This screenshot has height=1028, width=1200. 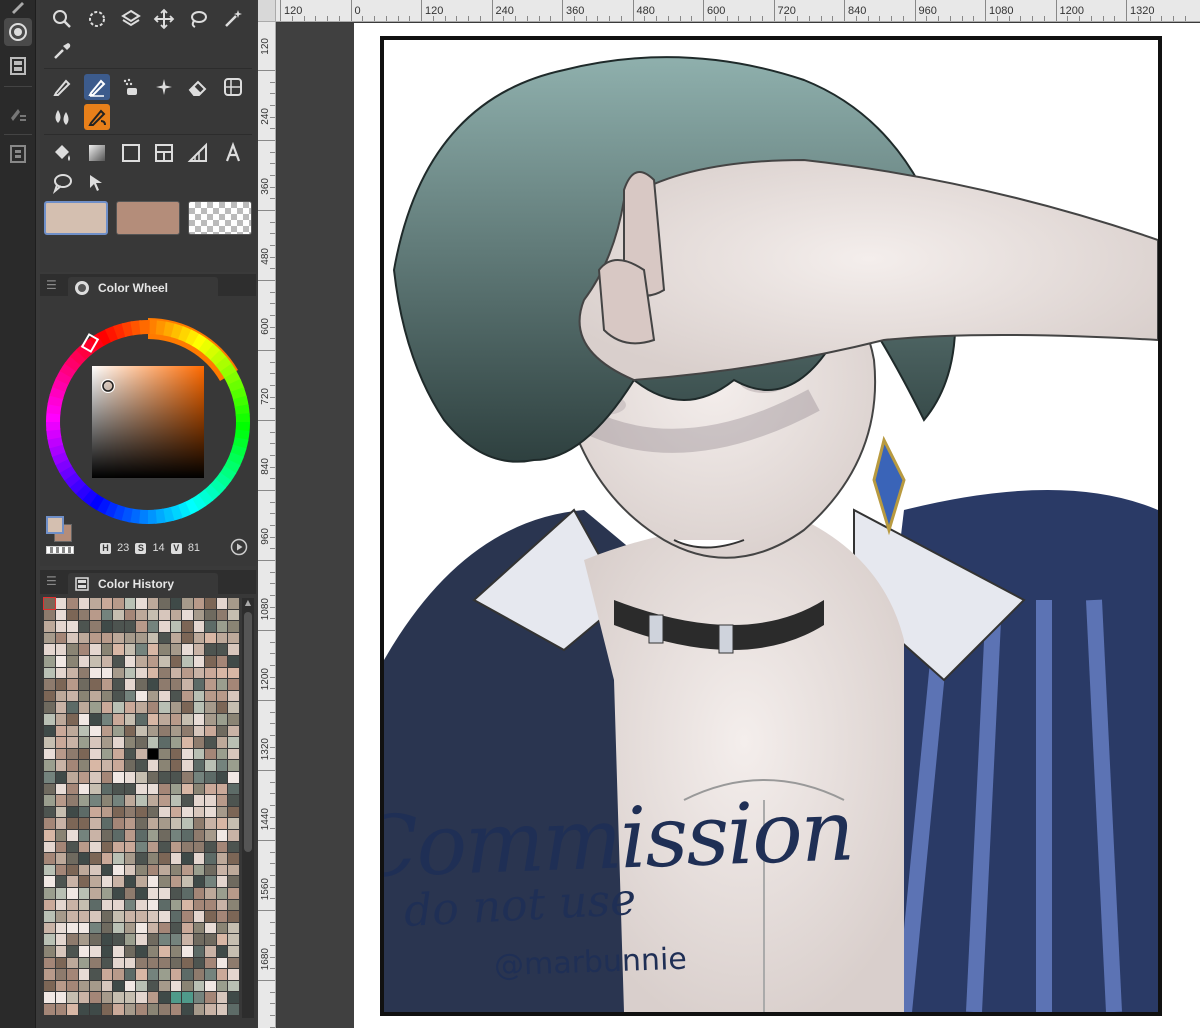 What do you see at coordinates (131, 19) in the screenshot?
I see `layer-move-icon` at bounding box center [131, 19].